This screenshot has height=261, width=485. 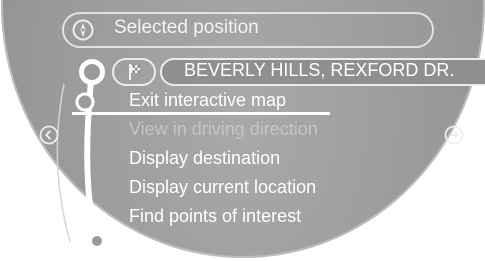 What do you see at coordinates (97, 241) in the screenshot?
I see `track-end-node` at bounding box center [97, 241].